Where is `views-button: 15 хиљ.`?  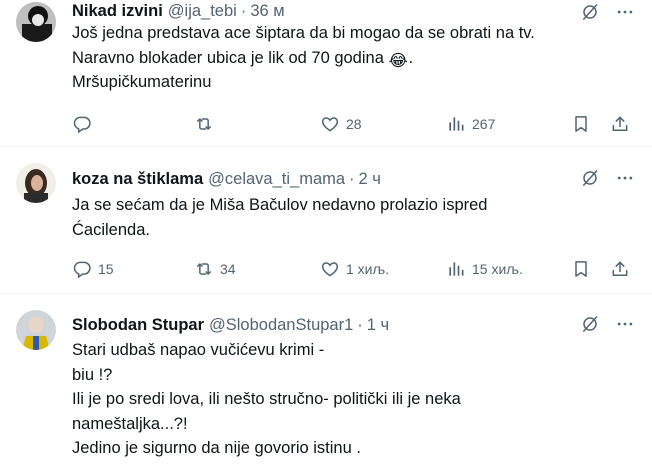
views-button: 15 хиљ. is located at coordinates (484, 269).